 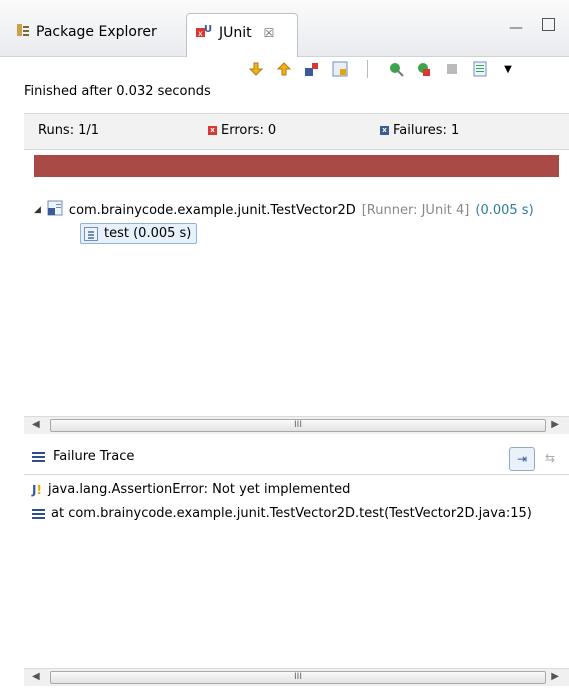 I want to click on junit-icon: xU, so click(x=204, y=33).